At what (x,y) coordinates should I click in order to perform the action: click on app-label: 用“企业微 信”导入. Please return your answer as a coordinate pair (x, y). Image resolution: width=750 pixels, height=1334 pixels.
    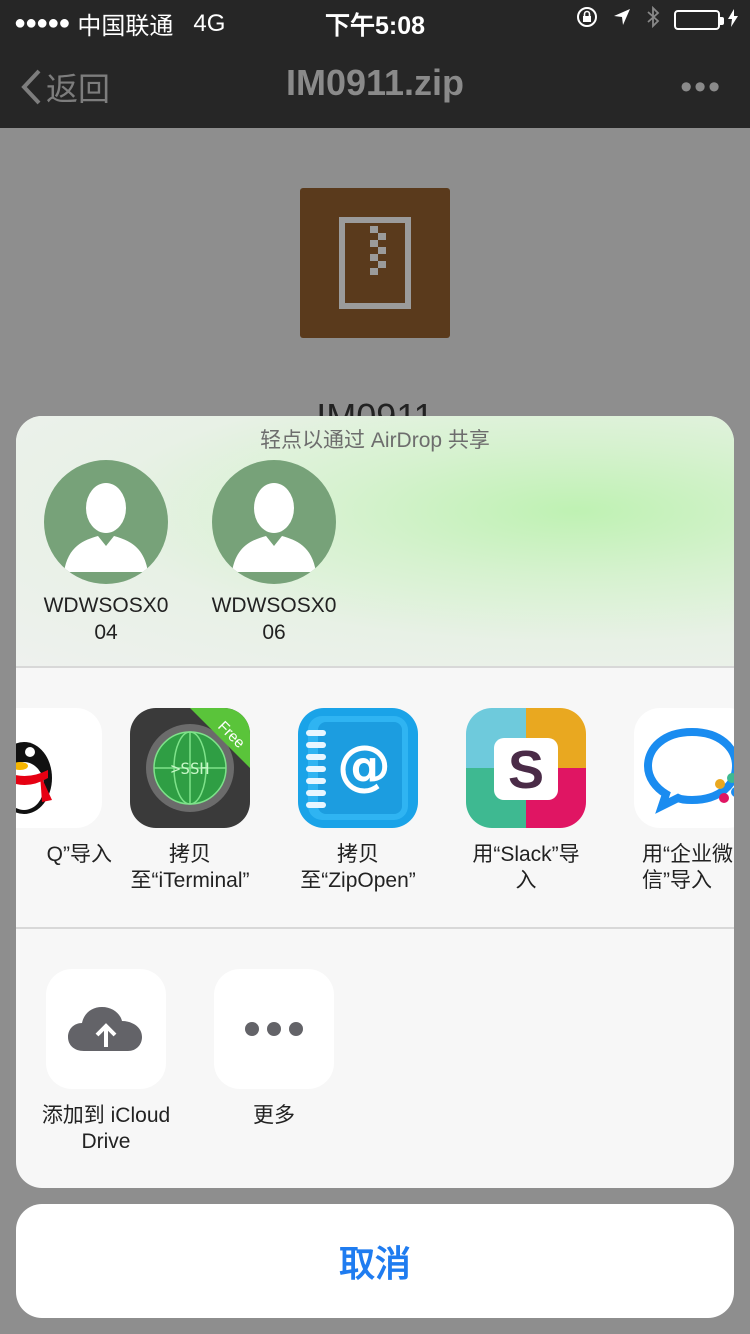
    Looking at the image, I should click on (687, 867).